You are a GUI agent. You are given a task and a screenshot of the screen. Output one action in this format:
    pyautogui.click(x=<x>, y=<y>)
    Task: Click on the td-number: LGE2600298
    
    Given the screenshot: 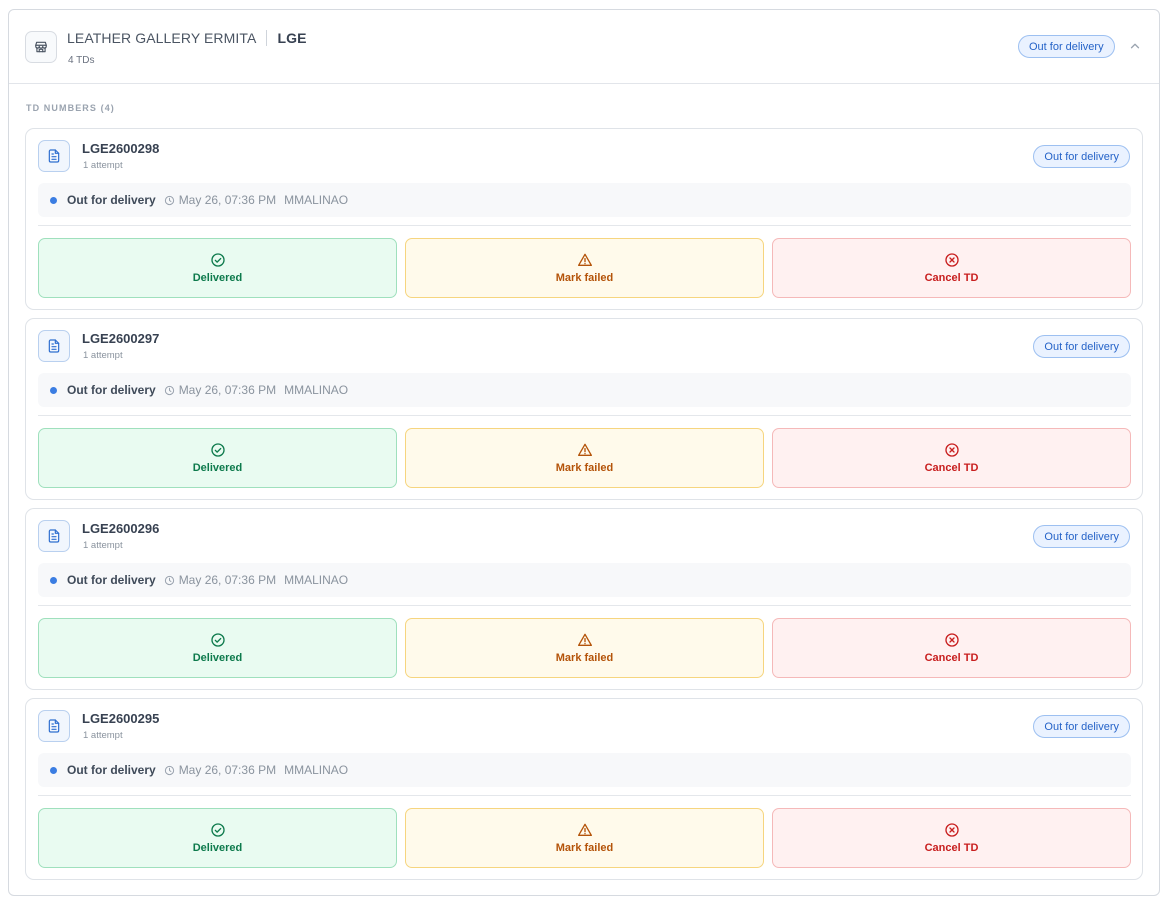 What is the action you would take?
    pyautogui.click(x=121, y=148)
    